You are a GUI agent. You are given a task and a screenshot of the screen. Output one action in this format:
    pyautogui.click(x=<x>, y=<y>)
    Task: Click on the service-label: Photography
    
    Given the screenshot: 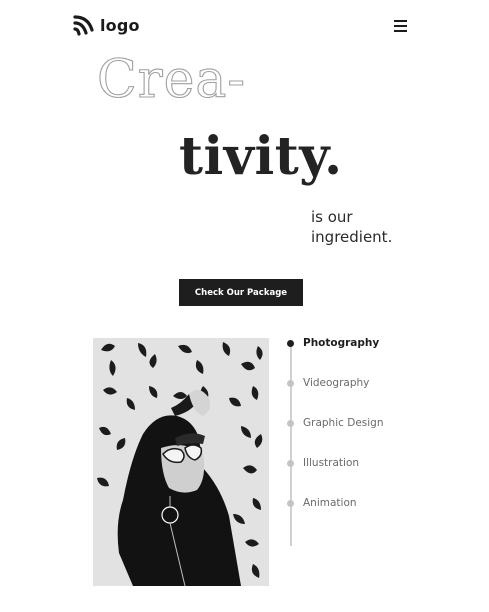 What is the action you would take?
    pyautogui.click(x=341, y=343)
    